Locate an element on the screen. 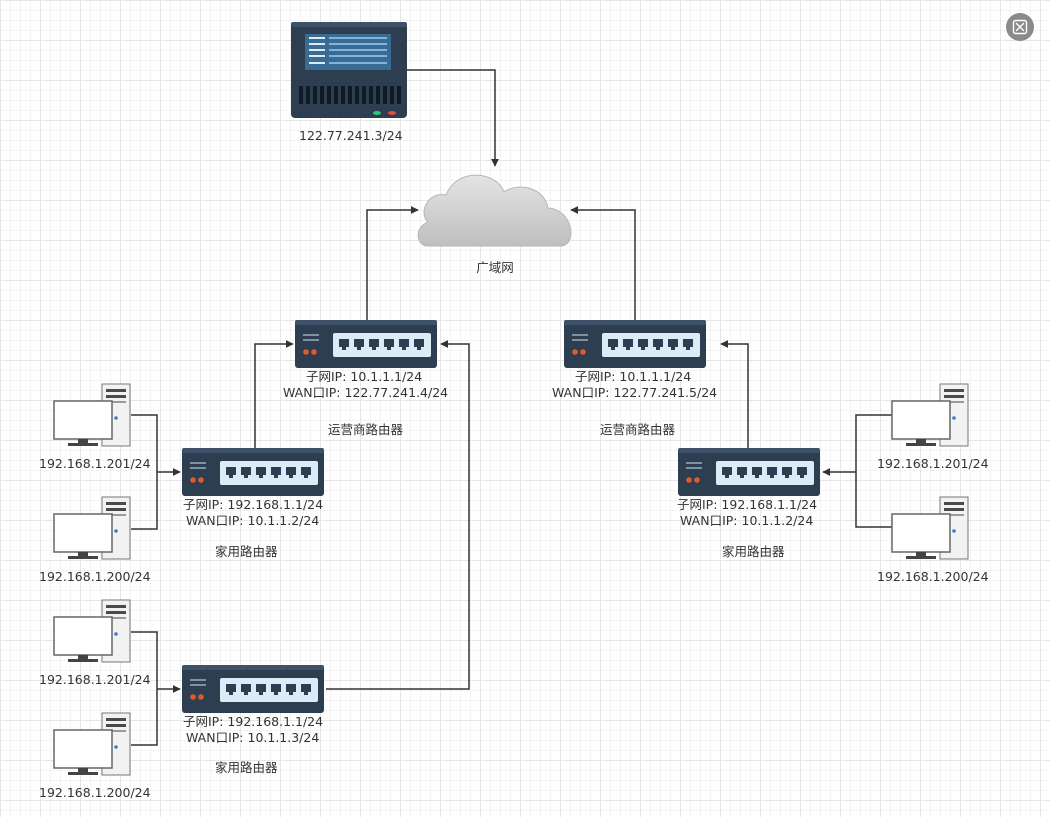 This screenshot has height=817, width=1050. isp-left-wan: WAN口IP: 122.77.241.4/24 is located at coordinates (365, 392).